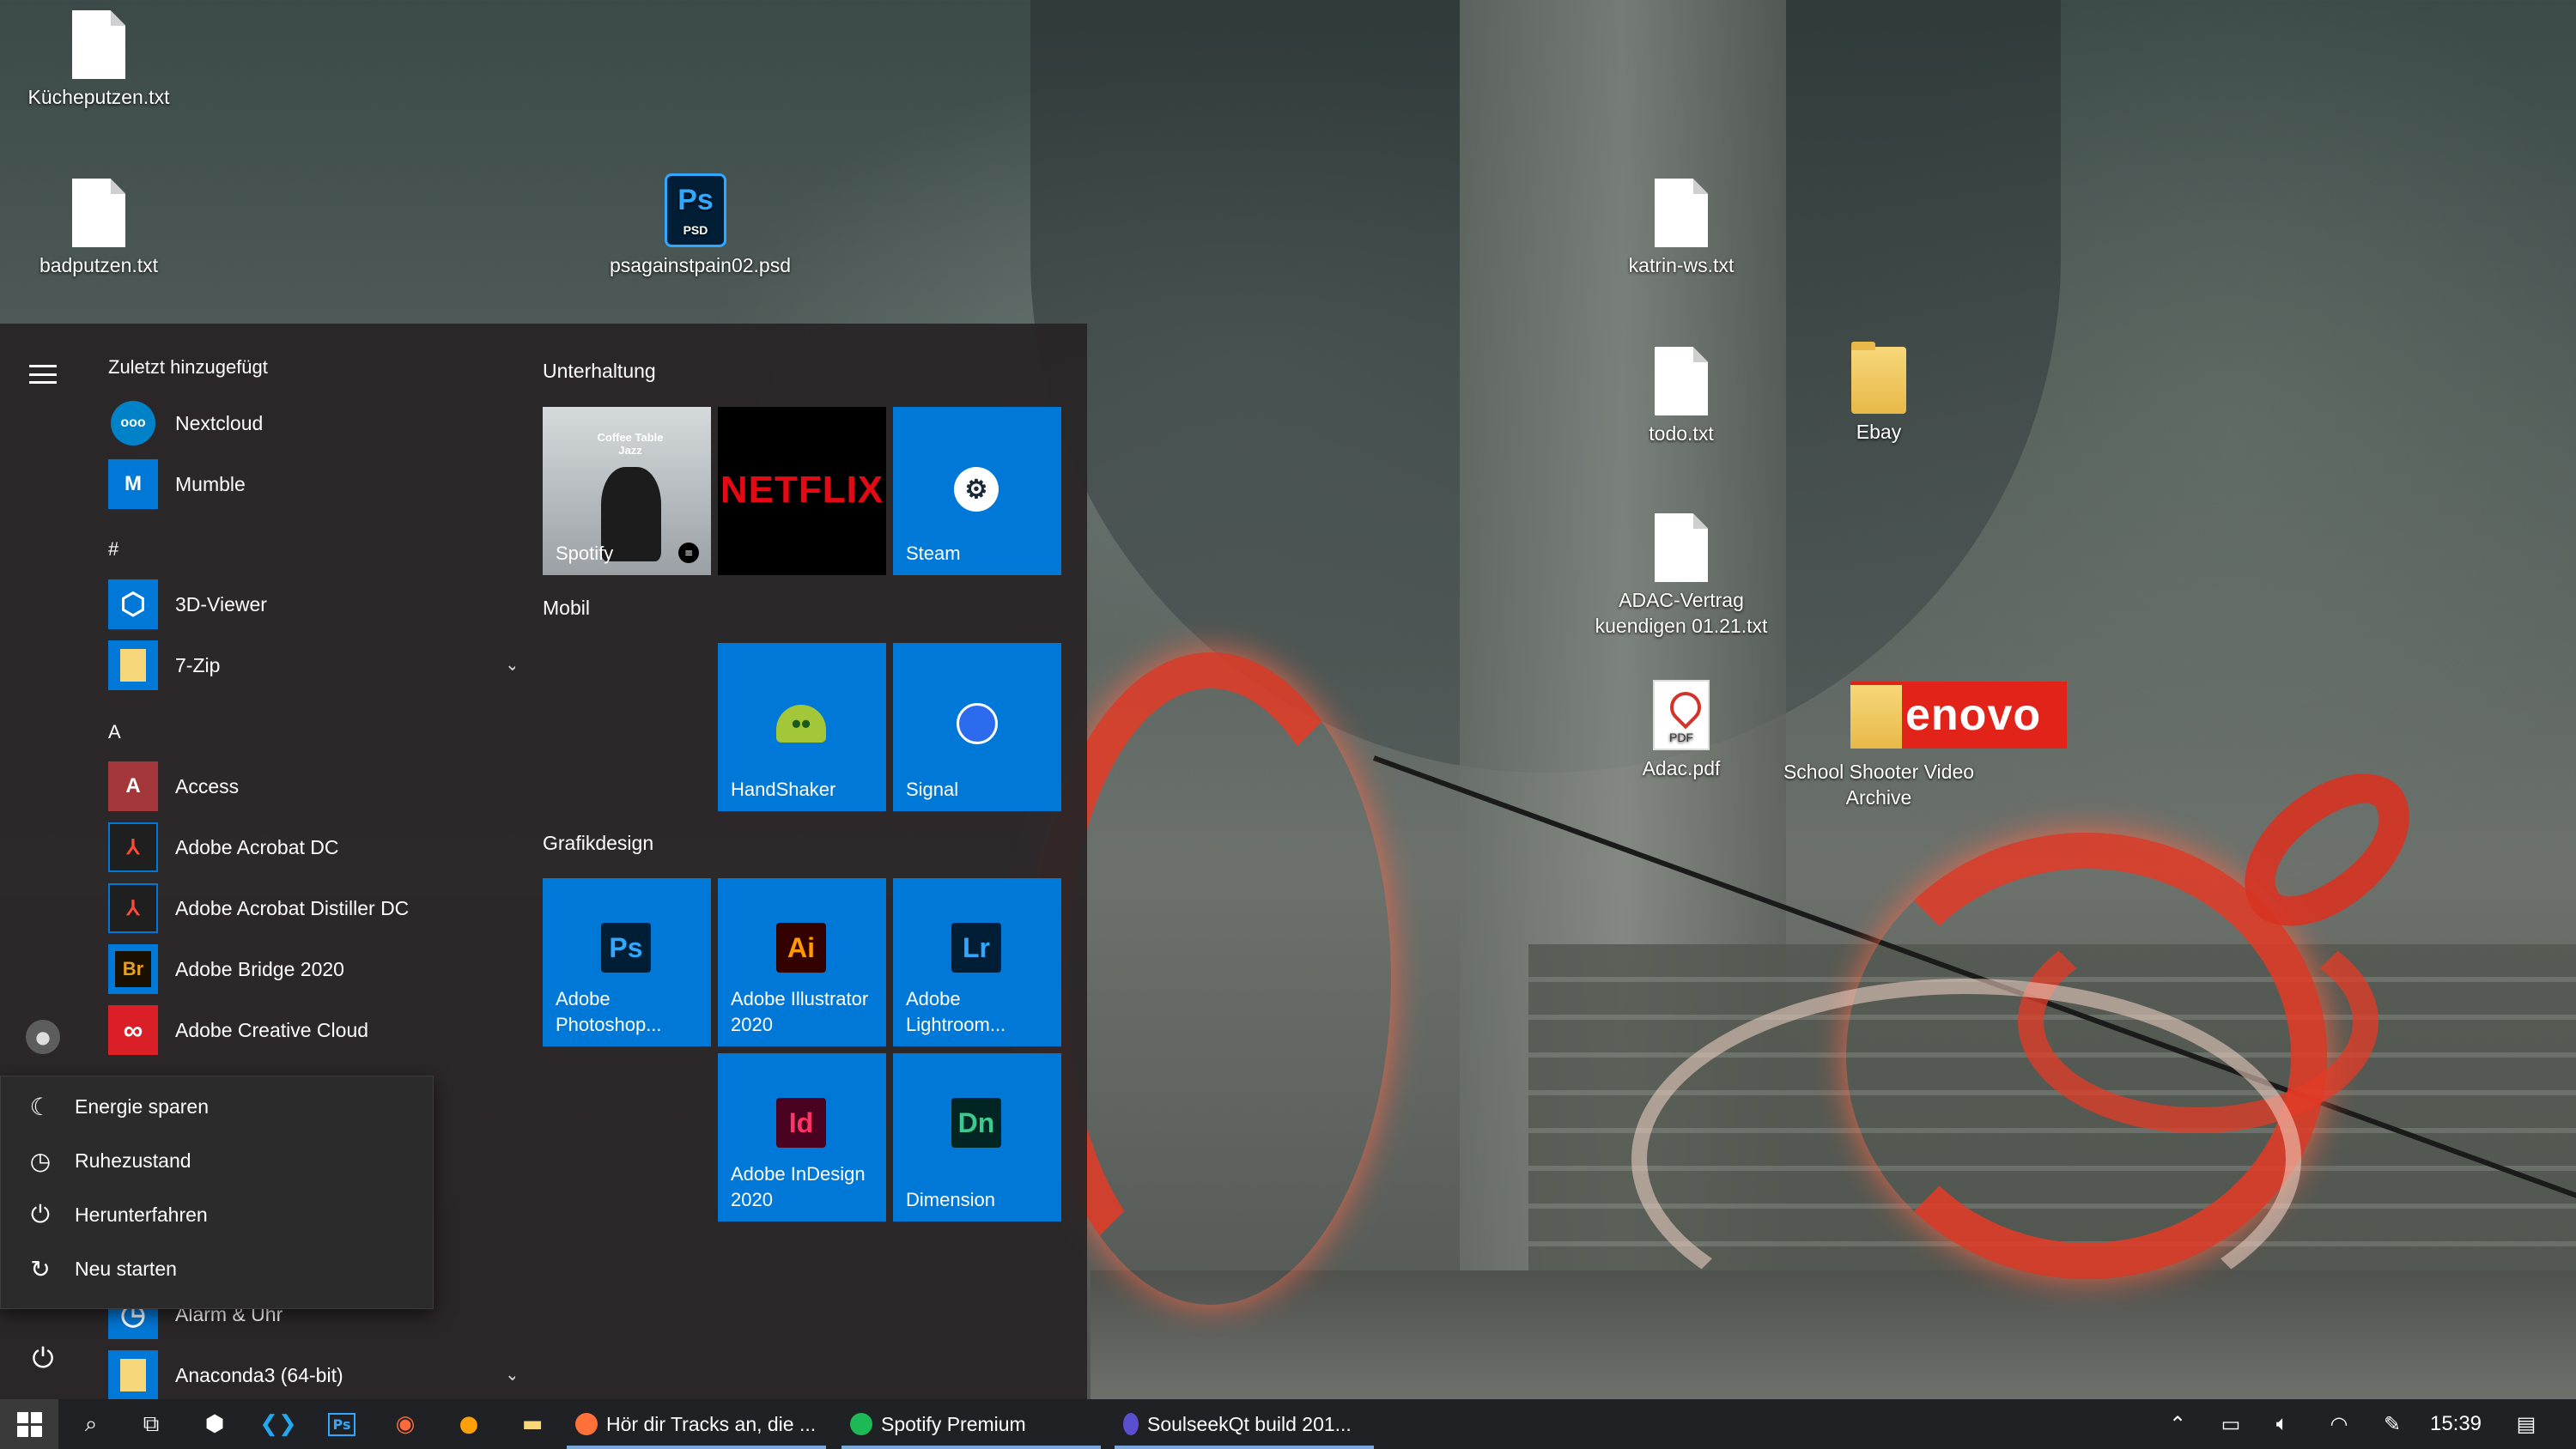 Image resolution: width=2576 pixels, height=1449 pixels. What do you see at coordinates (133, 908) in the screenshot?
I see `distiller-icon: ⅄` at bounding box center [133, 908].